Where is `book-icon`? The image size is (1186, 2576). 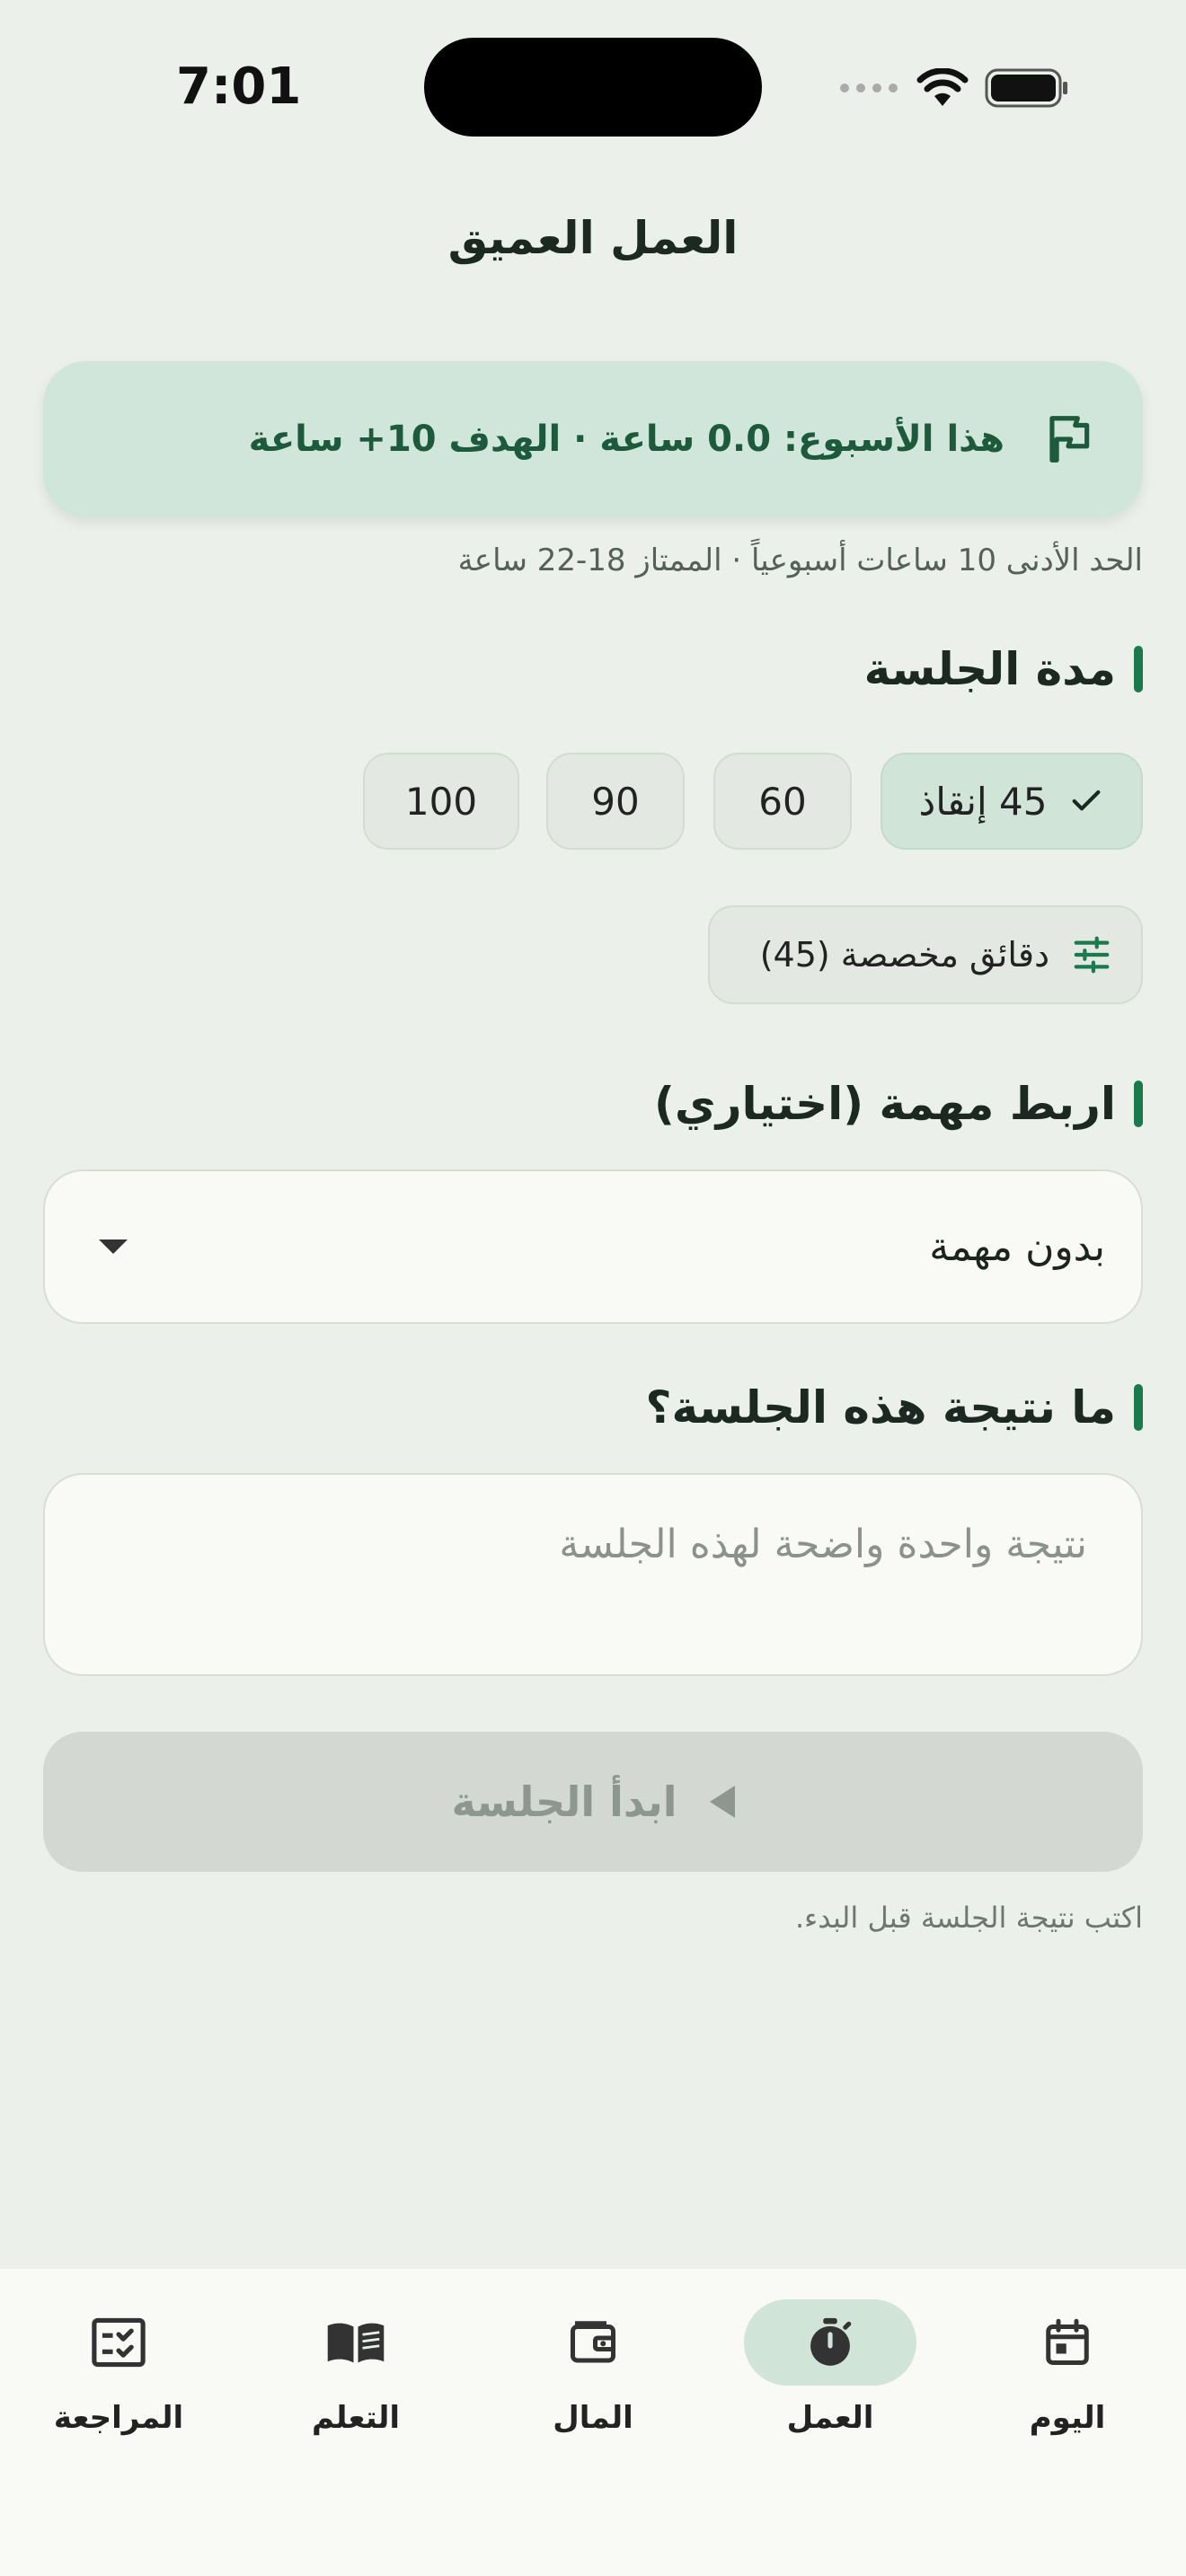
book-icon is located at coordinates (356, 2343).